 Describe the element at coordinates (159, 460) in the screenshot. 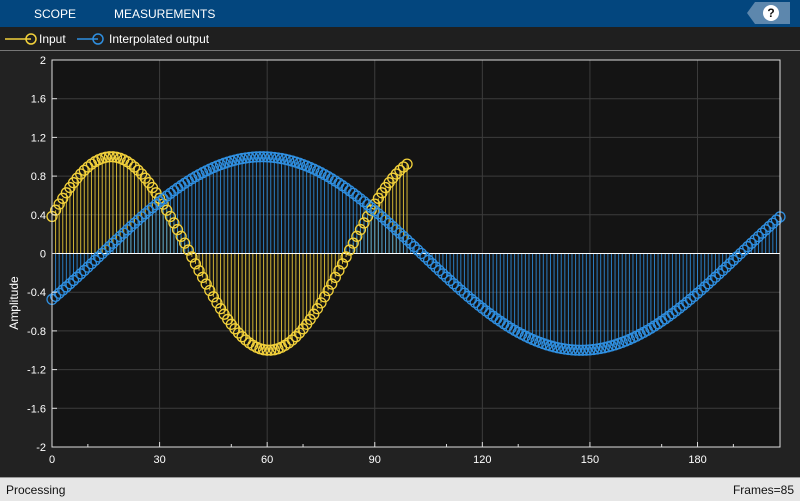

I see `x-tick-label: 30` at that location.